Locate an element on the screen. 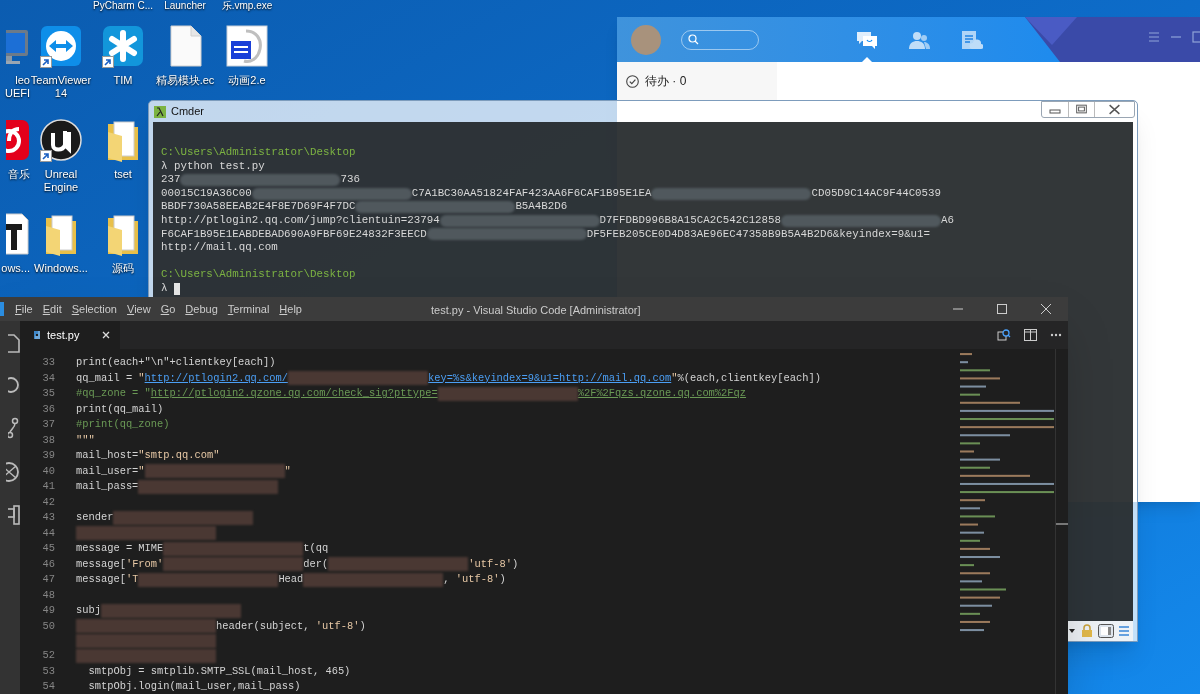 The width and height of the screenshot is (1200, 694). blank-file-icon is located at coordinates (185, 46).